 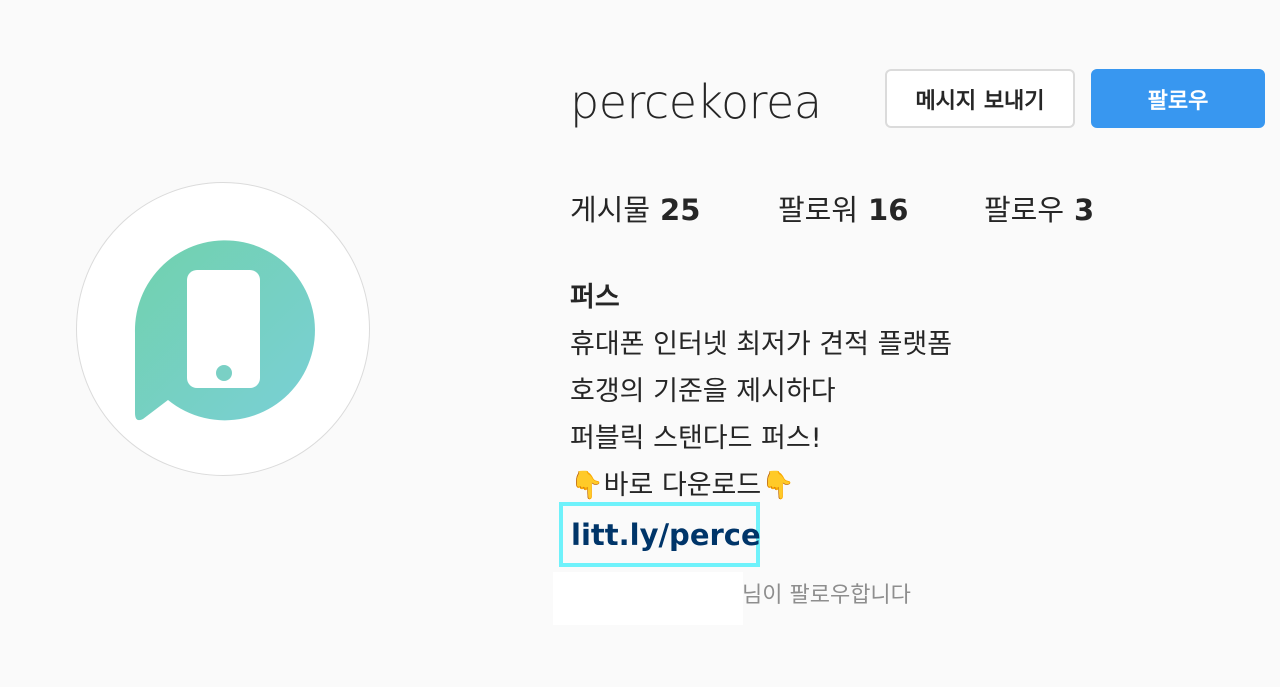 I want to click on redacted-follower-names, so click(x=648, y=598).